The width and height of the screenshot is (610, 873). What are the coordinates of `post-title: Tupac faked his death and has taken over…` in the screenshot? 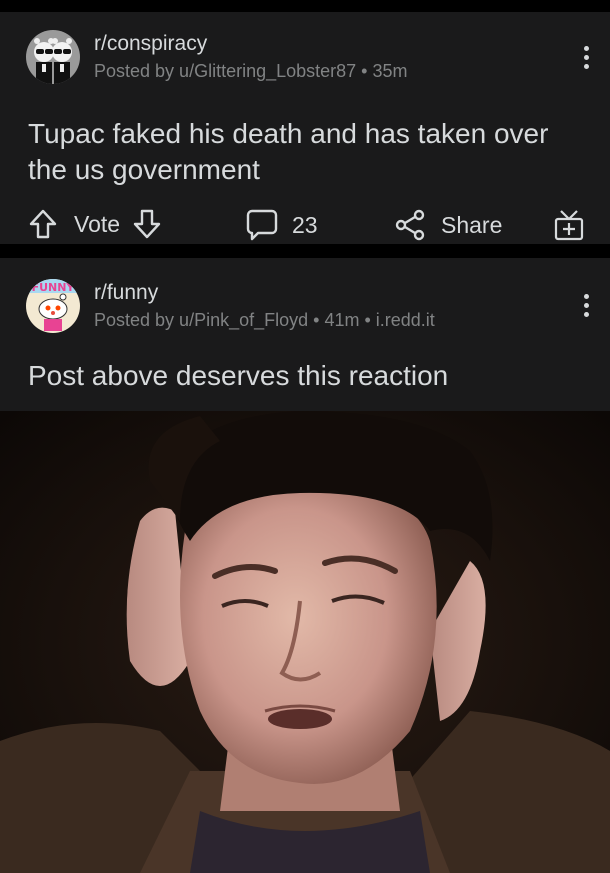 It's located at (298, 152).